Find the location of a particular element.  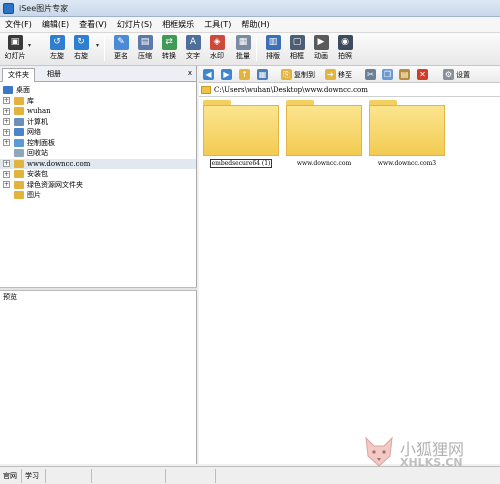

slideshow-button: ▣ 幻灯片 is located at coordinates (15, 49).